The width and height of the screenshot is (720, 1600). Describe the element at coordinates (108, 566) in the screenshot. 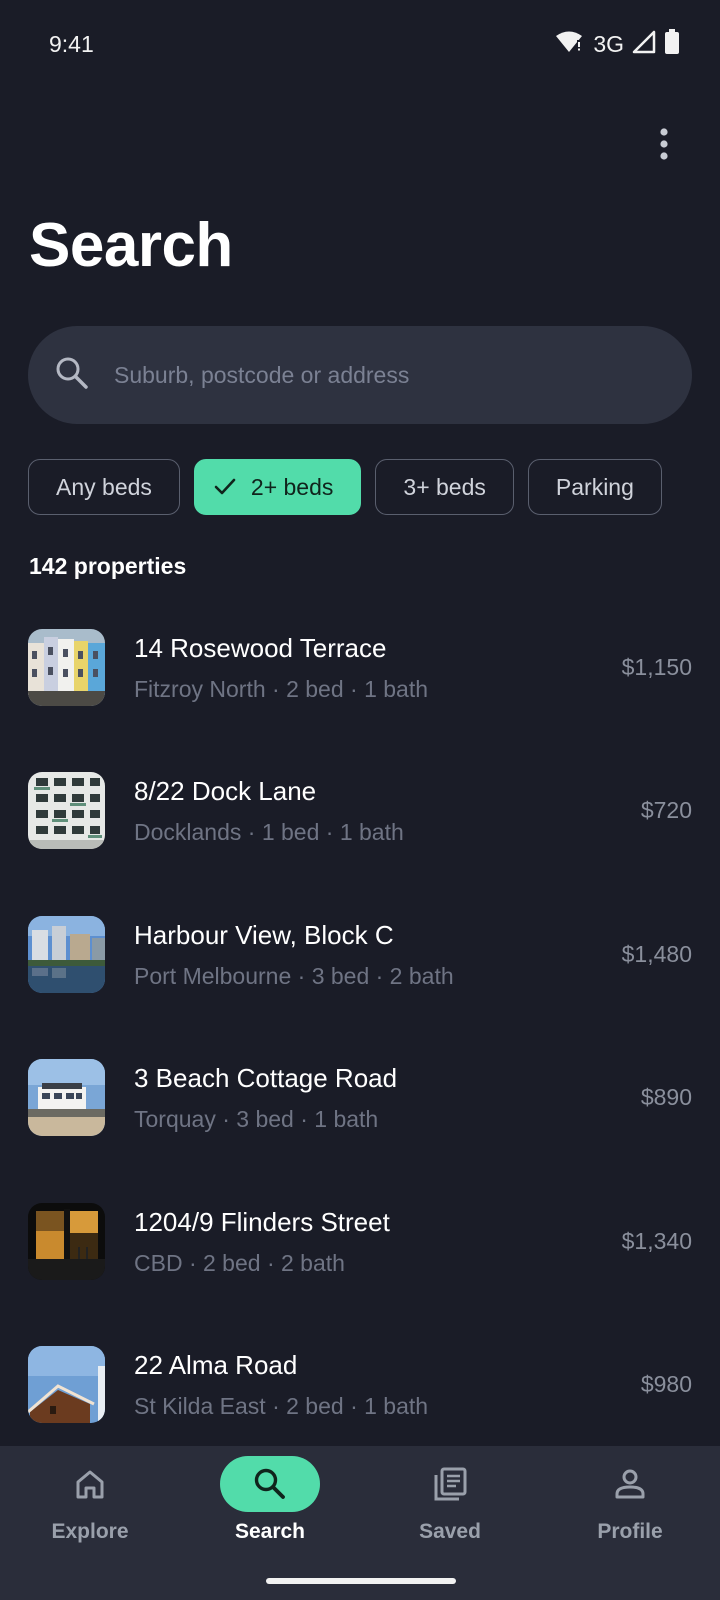

I see `result-count: 142 properties` at that location.